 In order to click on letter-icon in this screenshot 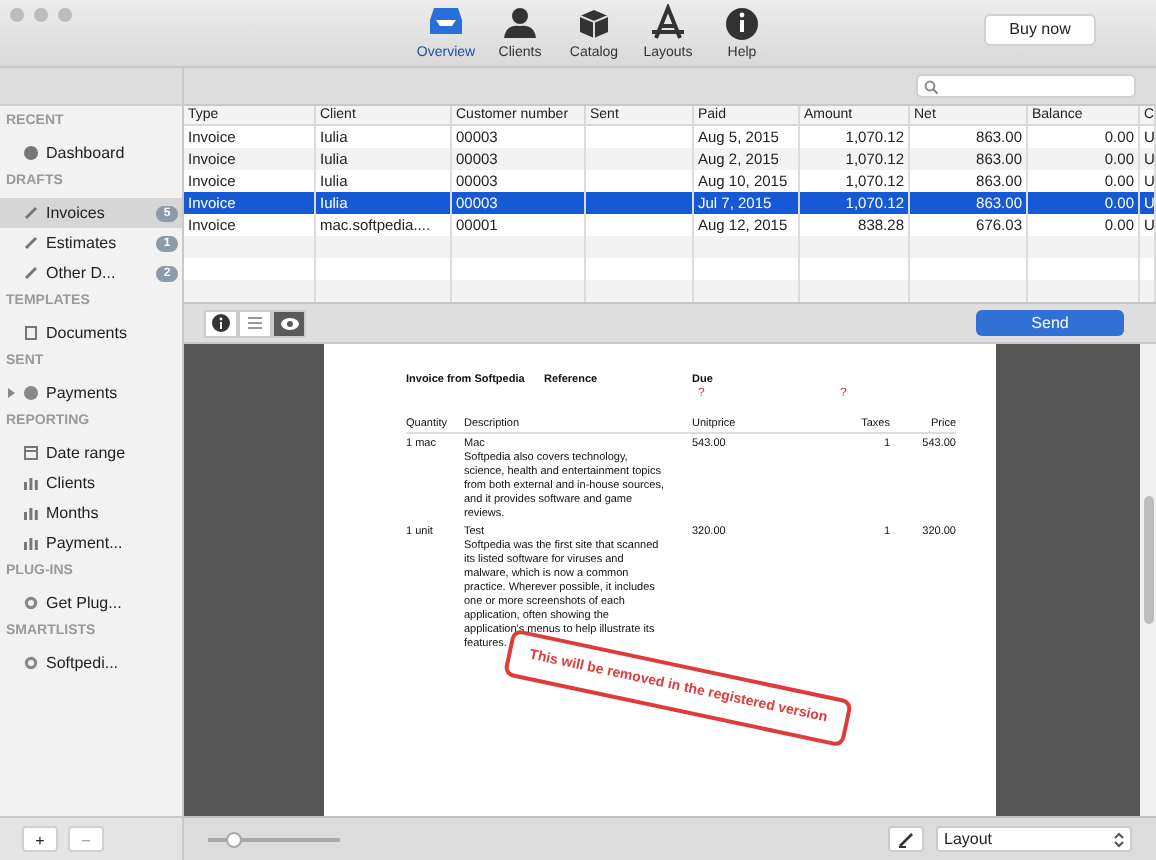, I will do `click(668, 24)`.